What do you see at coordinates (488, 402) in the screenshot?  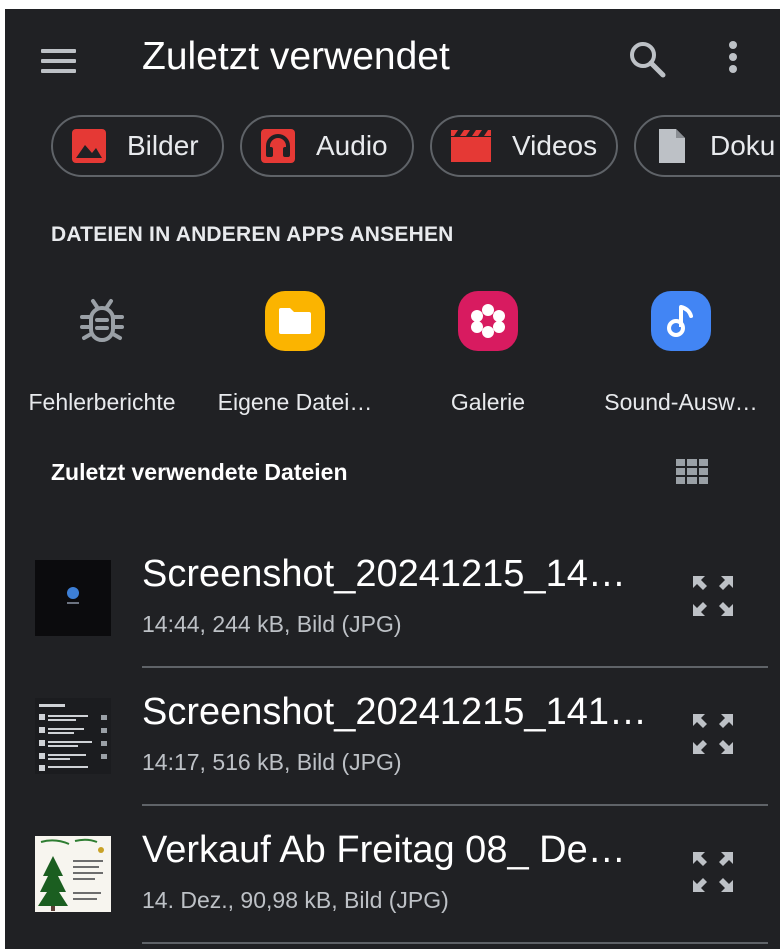 I see `app-label: Galerie` at bounding box center [488, 402].